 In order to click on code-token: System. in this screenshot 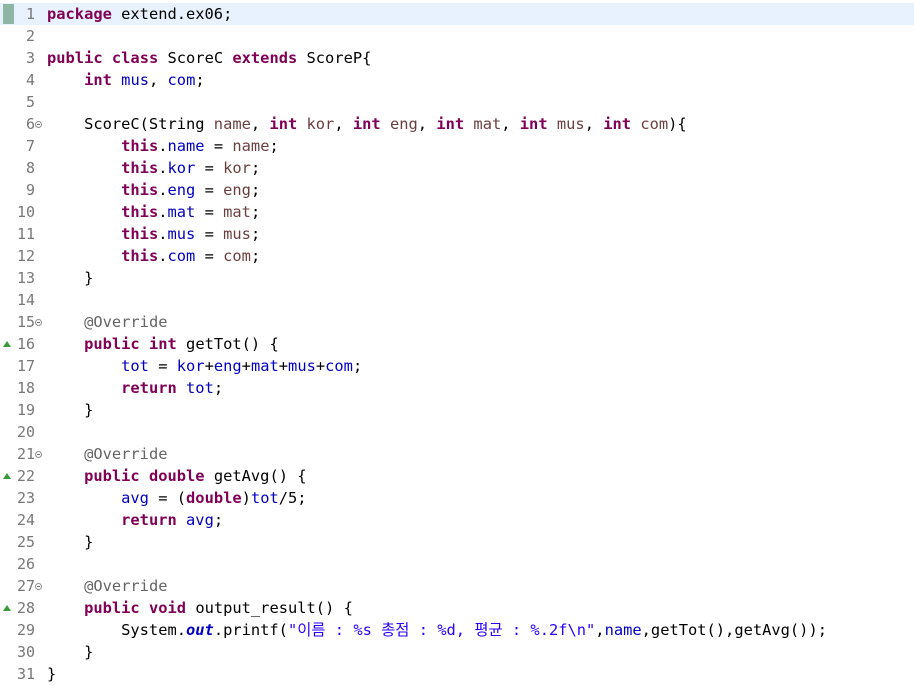, I will do `click(116, 630)`.